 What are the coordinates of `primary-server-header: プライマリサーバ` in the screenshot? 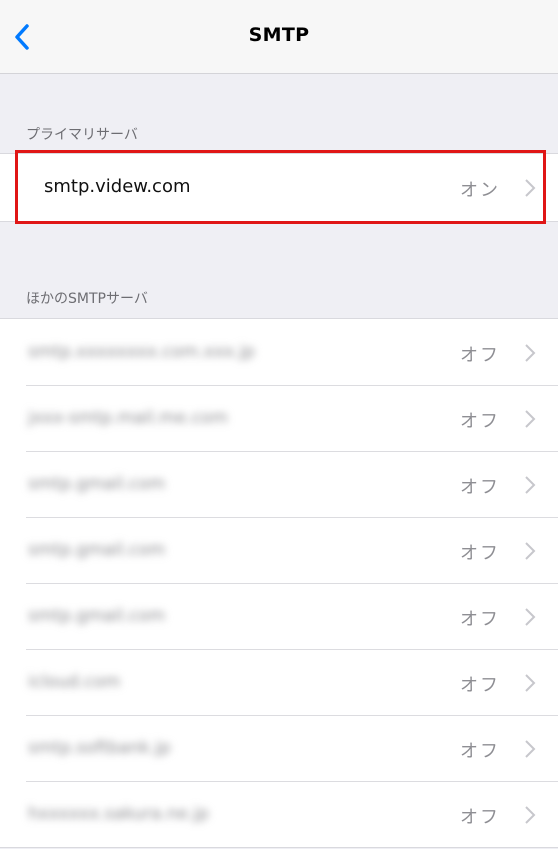 It's located at (82, 135).